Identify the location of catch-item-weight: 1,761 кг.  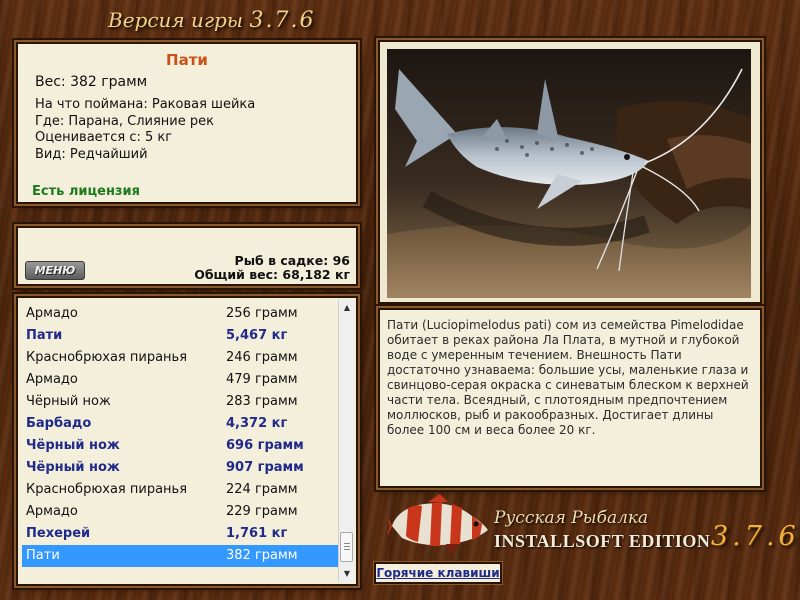
(257, 533).